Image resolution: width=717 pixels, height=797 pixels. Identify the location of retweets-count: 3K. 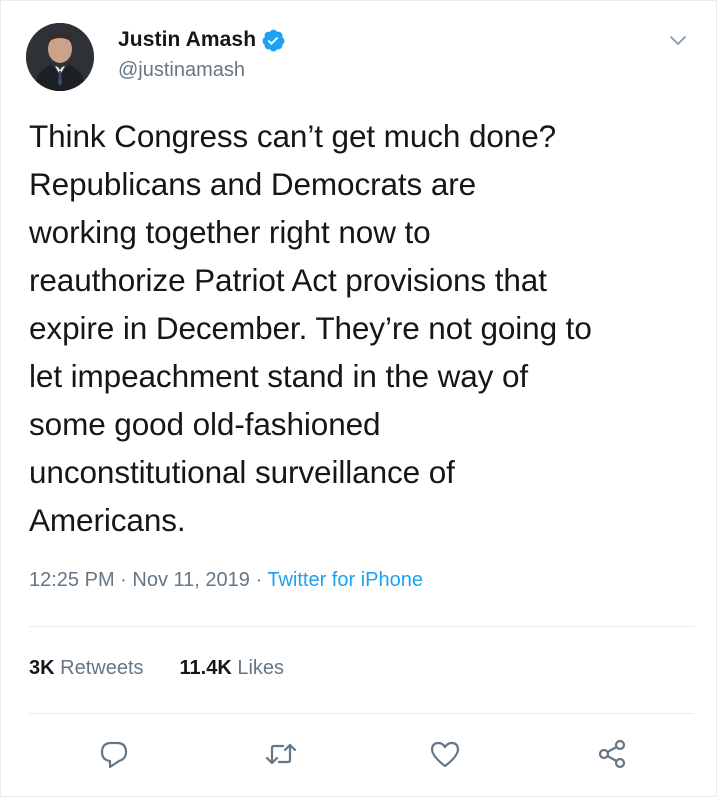
(42, 668).